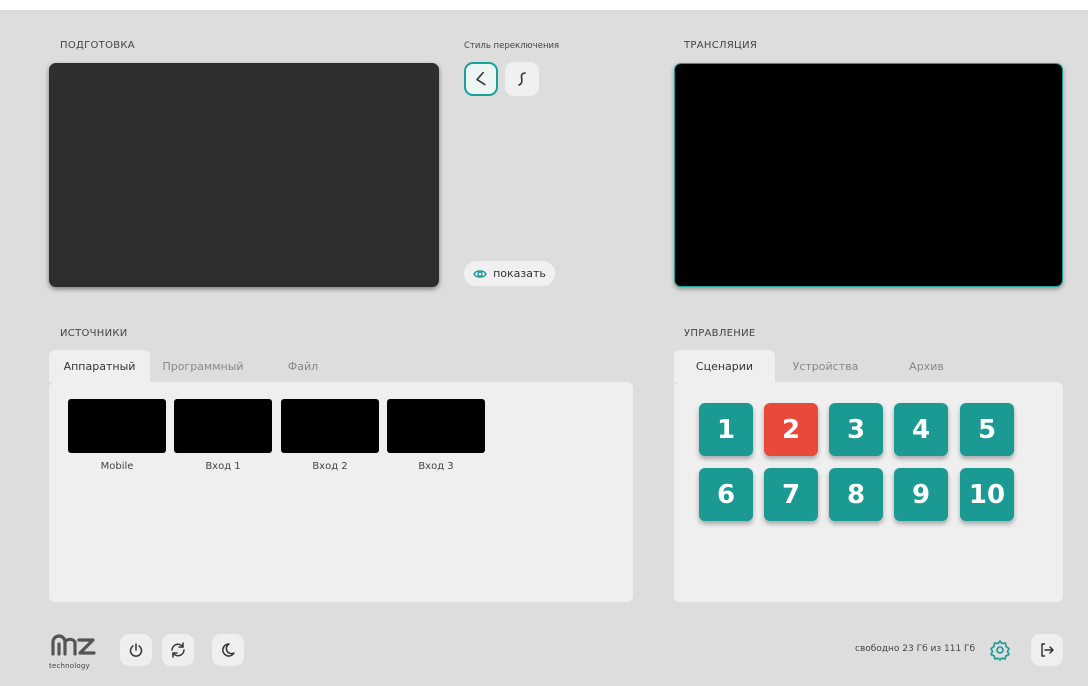 The height and width of the screenshot is (686, 1088). I want to click on refresh-button, so click(178, 650).